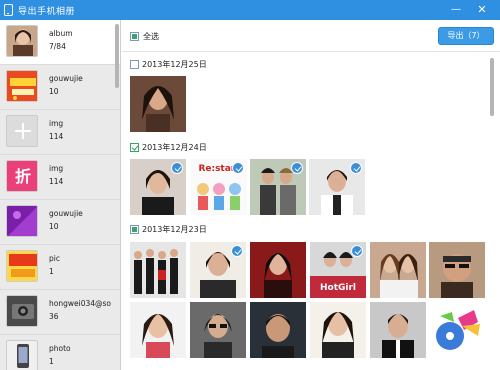  What do you see at coordinates (134, 147) in the screenshot?
I see `checkbox-checked-icon` at bounding box center [134, 147].